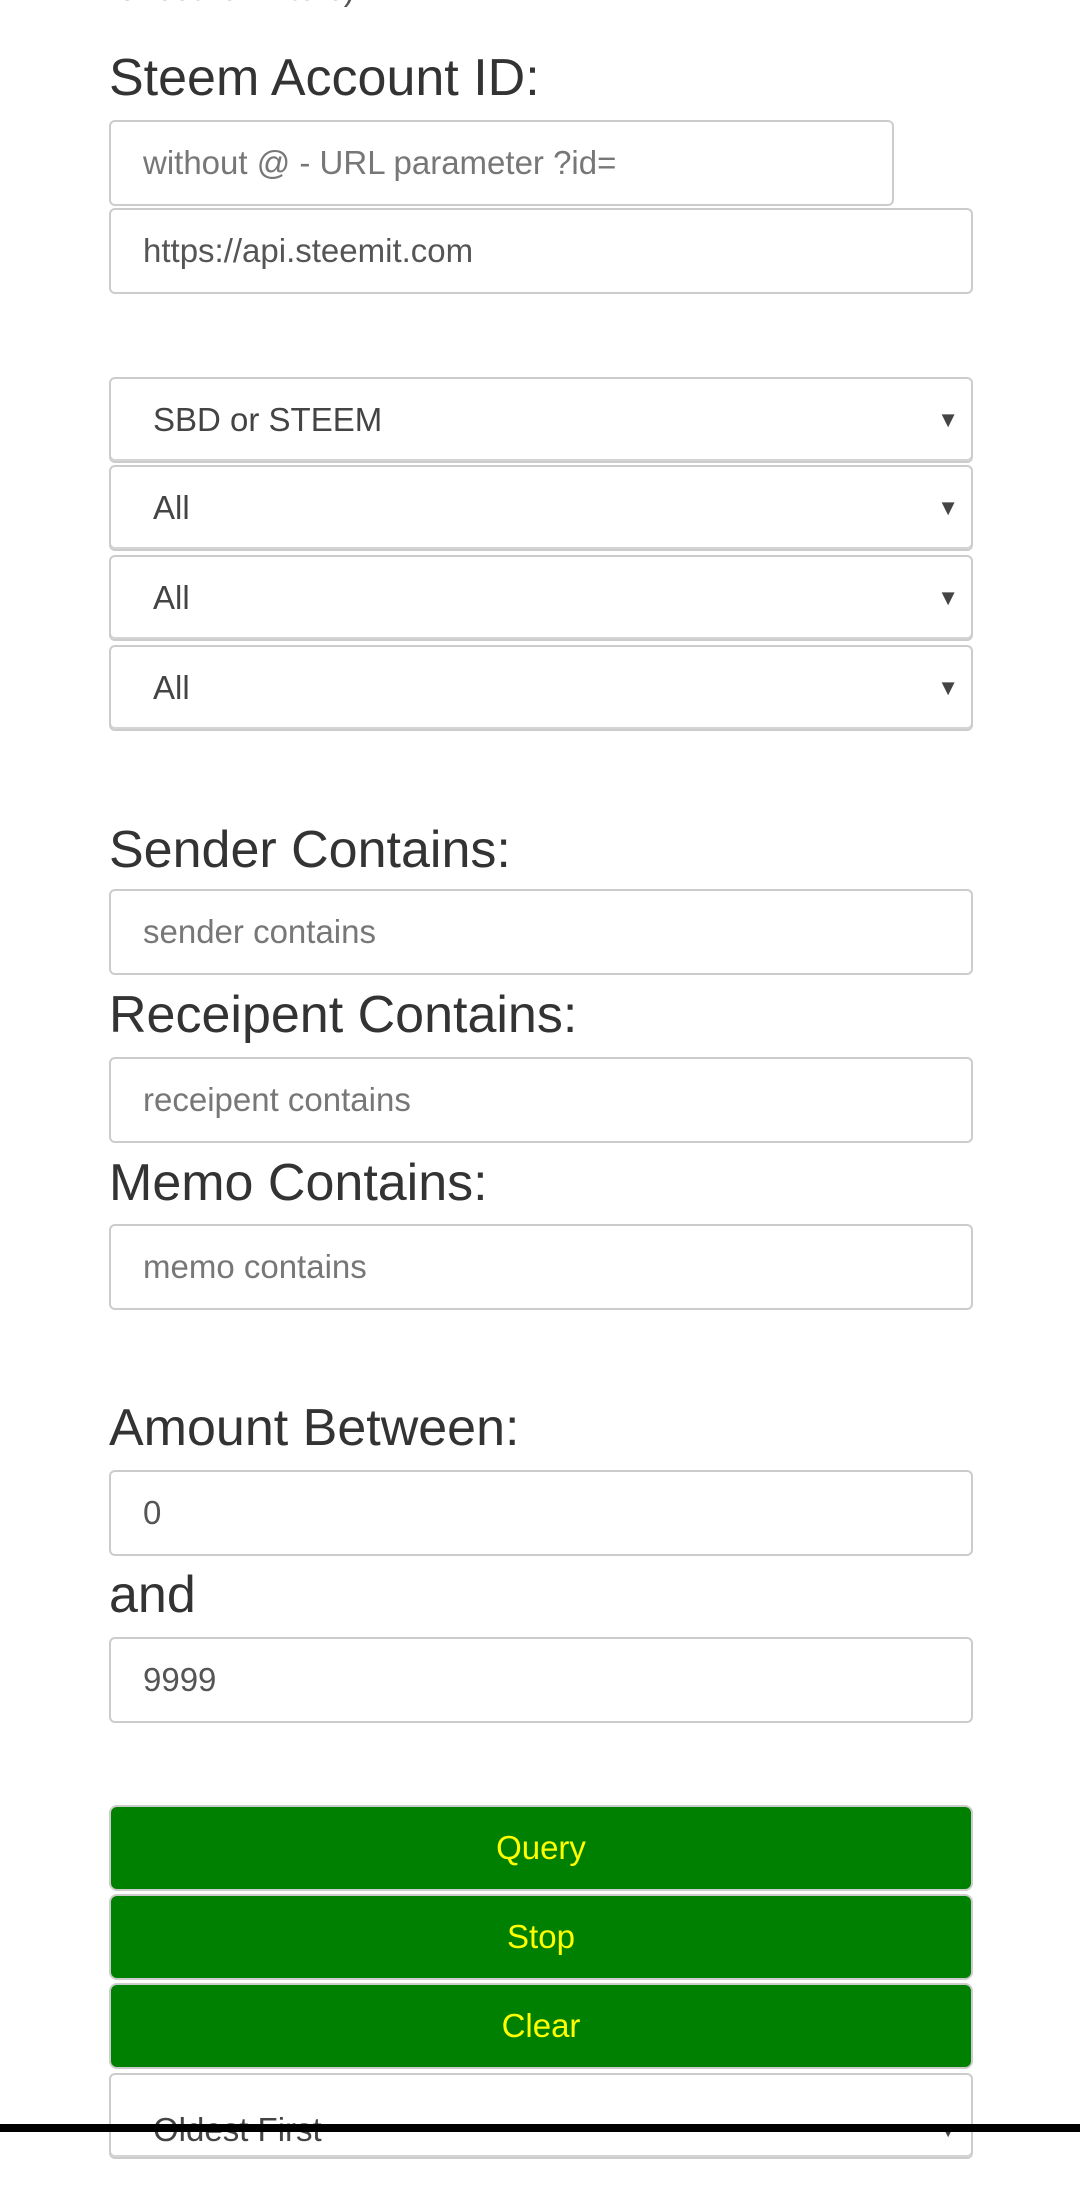  What do you see at coordinates (541, 1937) in the screenshot?
I see `stop-button: Stop` at bounding box center [541, 1937].